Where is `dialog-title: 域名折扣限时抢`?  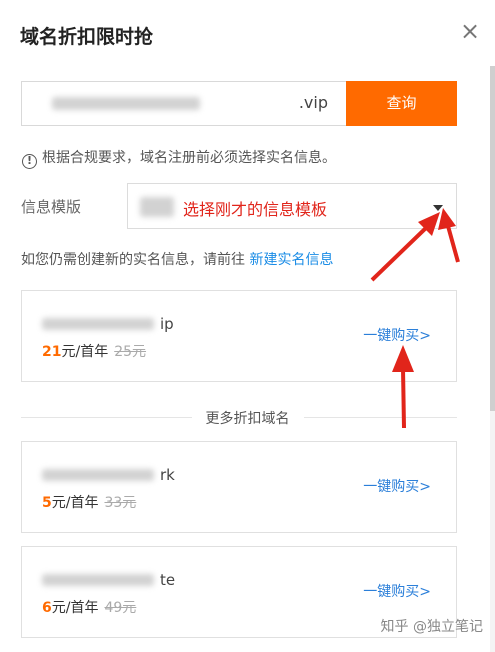 dialog-title: 域名折扣限时抢 is located at coordinates (87, 37).